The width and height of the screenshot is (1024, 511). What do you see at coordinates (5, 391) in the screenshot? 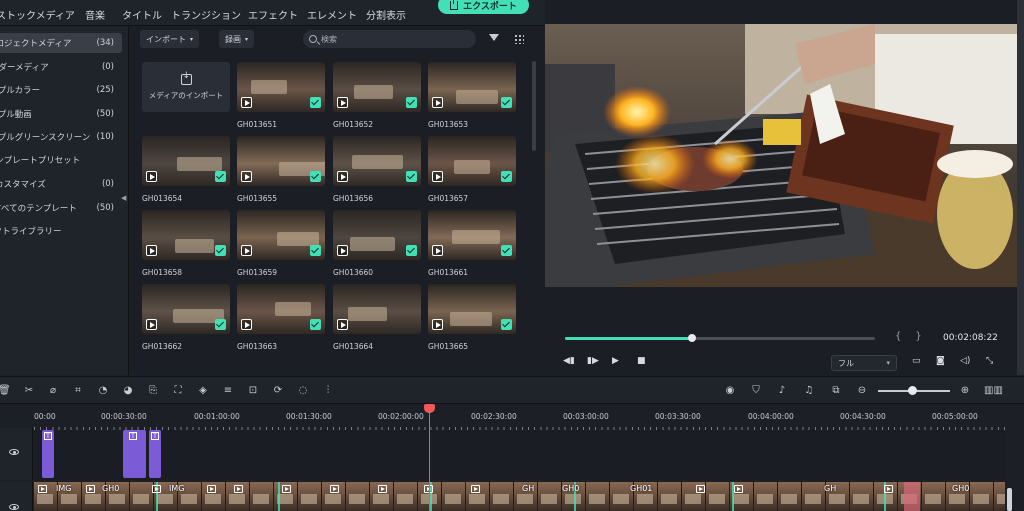
I see `delete-icon: 🗑` at bounding box center [5, 391].